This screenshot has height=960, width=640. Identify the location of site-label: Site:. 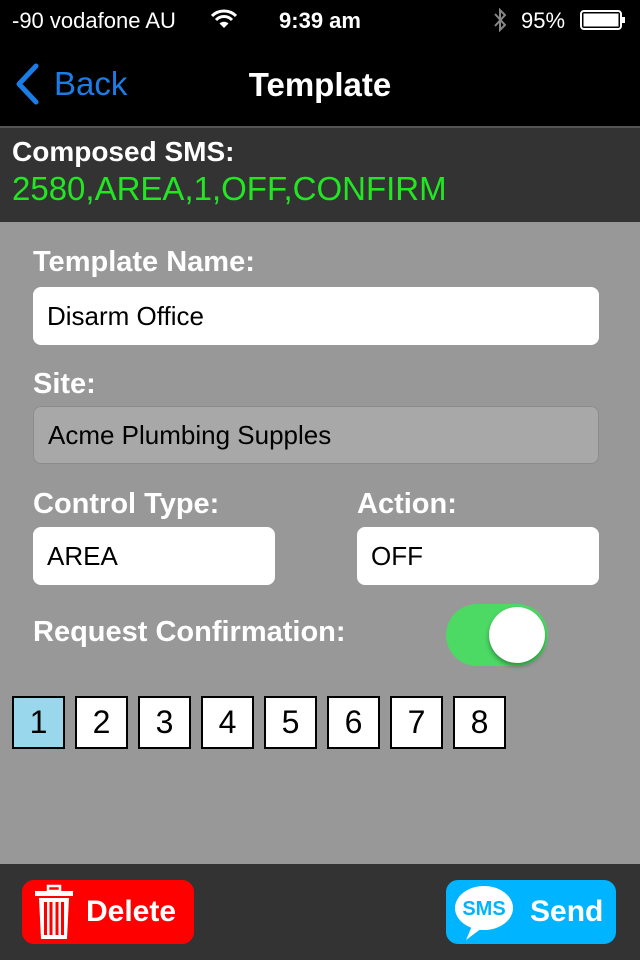
(64, 384).